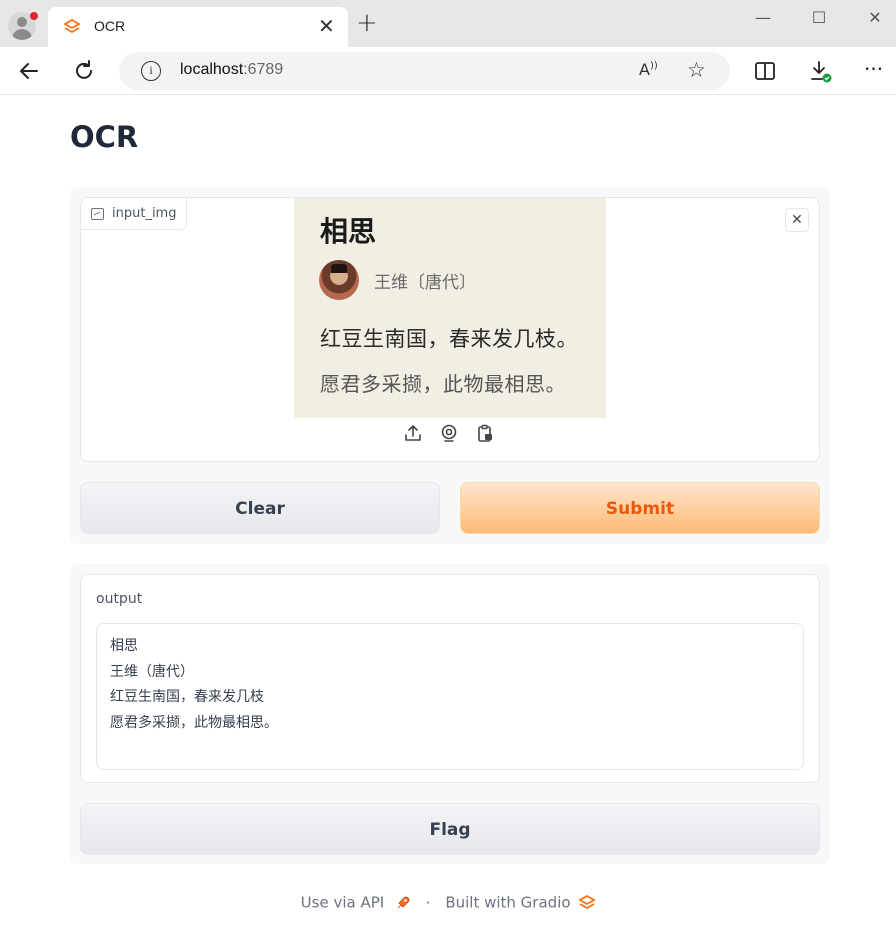  I want to click on rocket-icon, so click(403, 902).